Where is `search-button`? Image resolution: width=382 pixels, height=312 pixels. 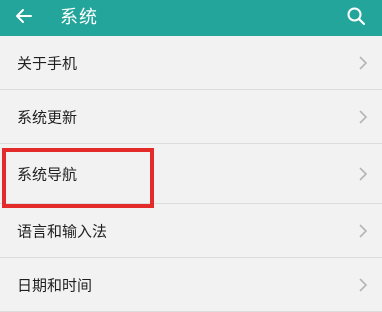
search-button is located at coordinates (356, 18).